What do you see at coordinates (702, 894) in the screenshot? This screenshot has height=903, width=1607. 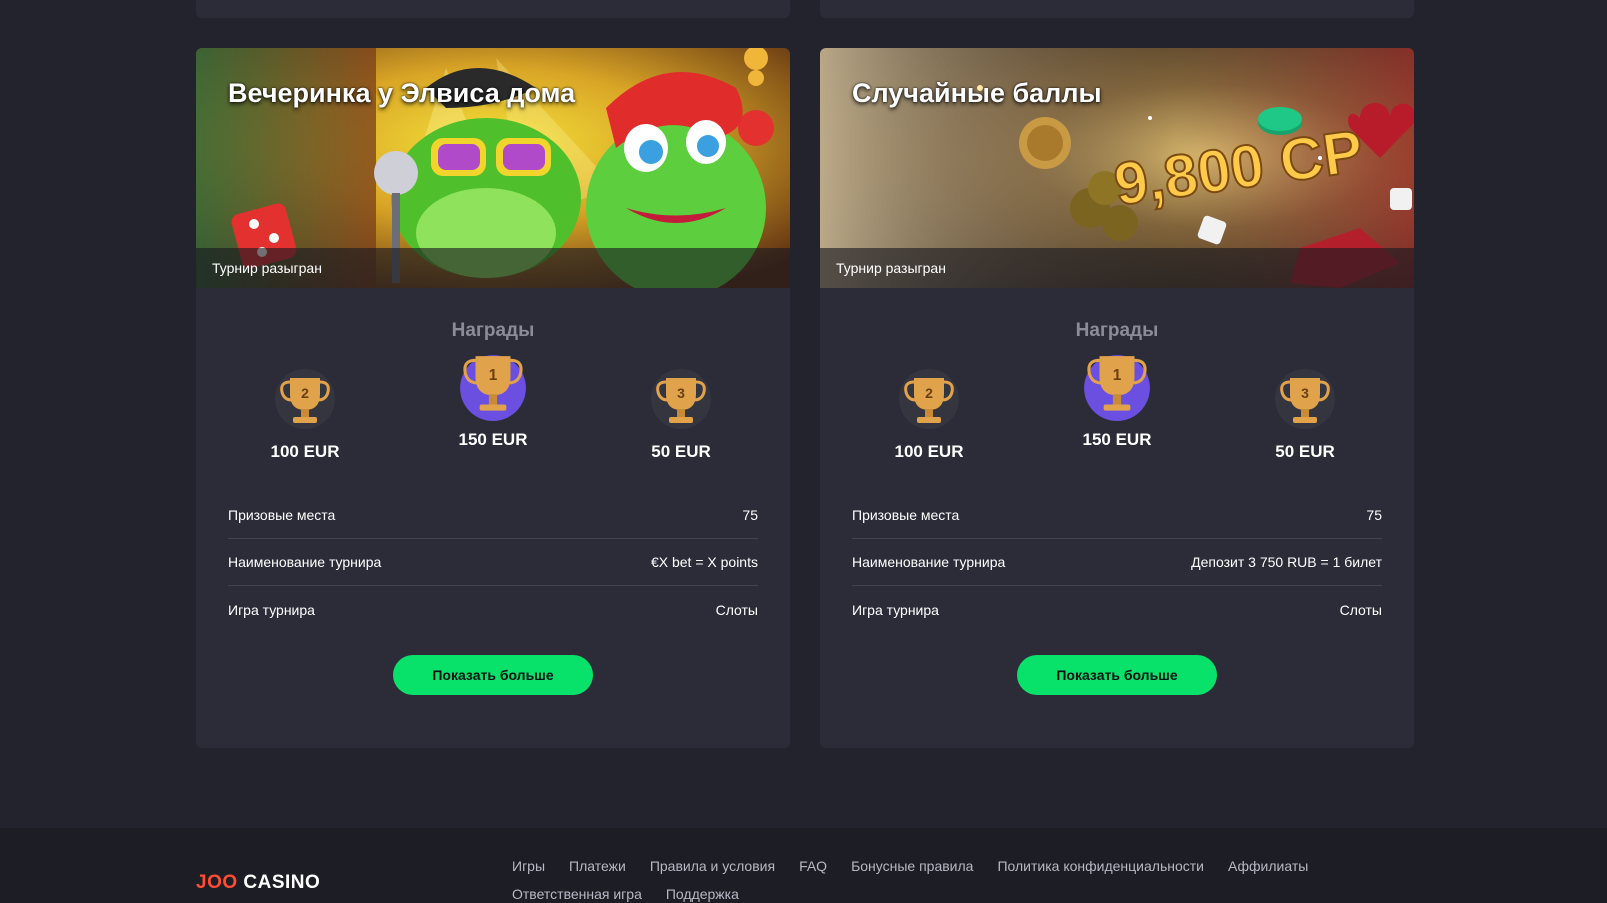 I see `footer-link-support: Поддержка` at bounding box center [702, 894].